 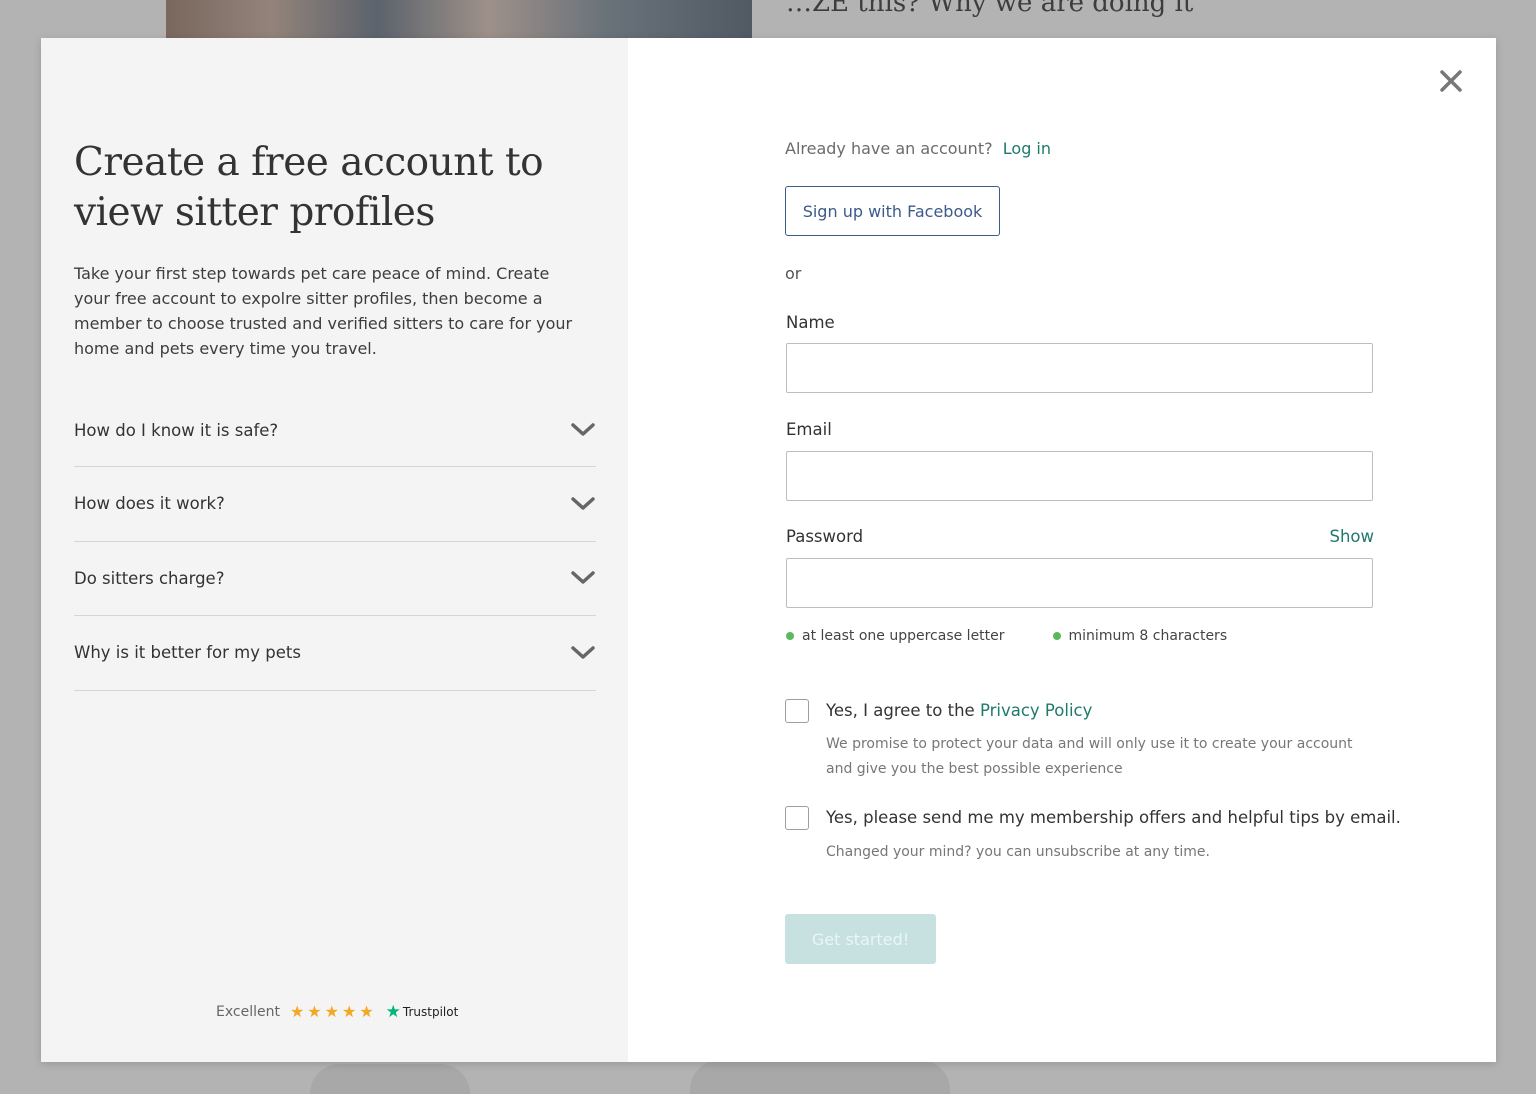 I want to click on email-label: Email, so click(x=809, y=429).